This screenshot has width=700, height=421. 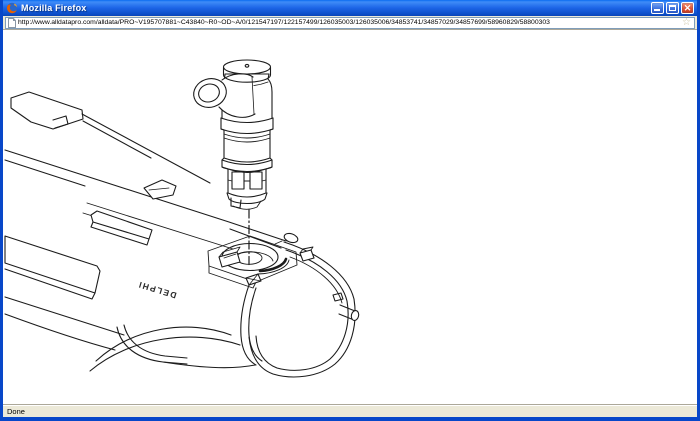 I want to click on status-text: Done, so click(x=16, y=411).